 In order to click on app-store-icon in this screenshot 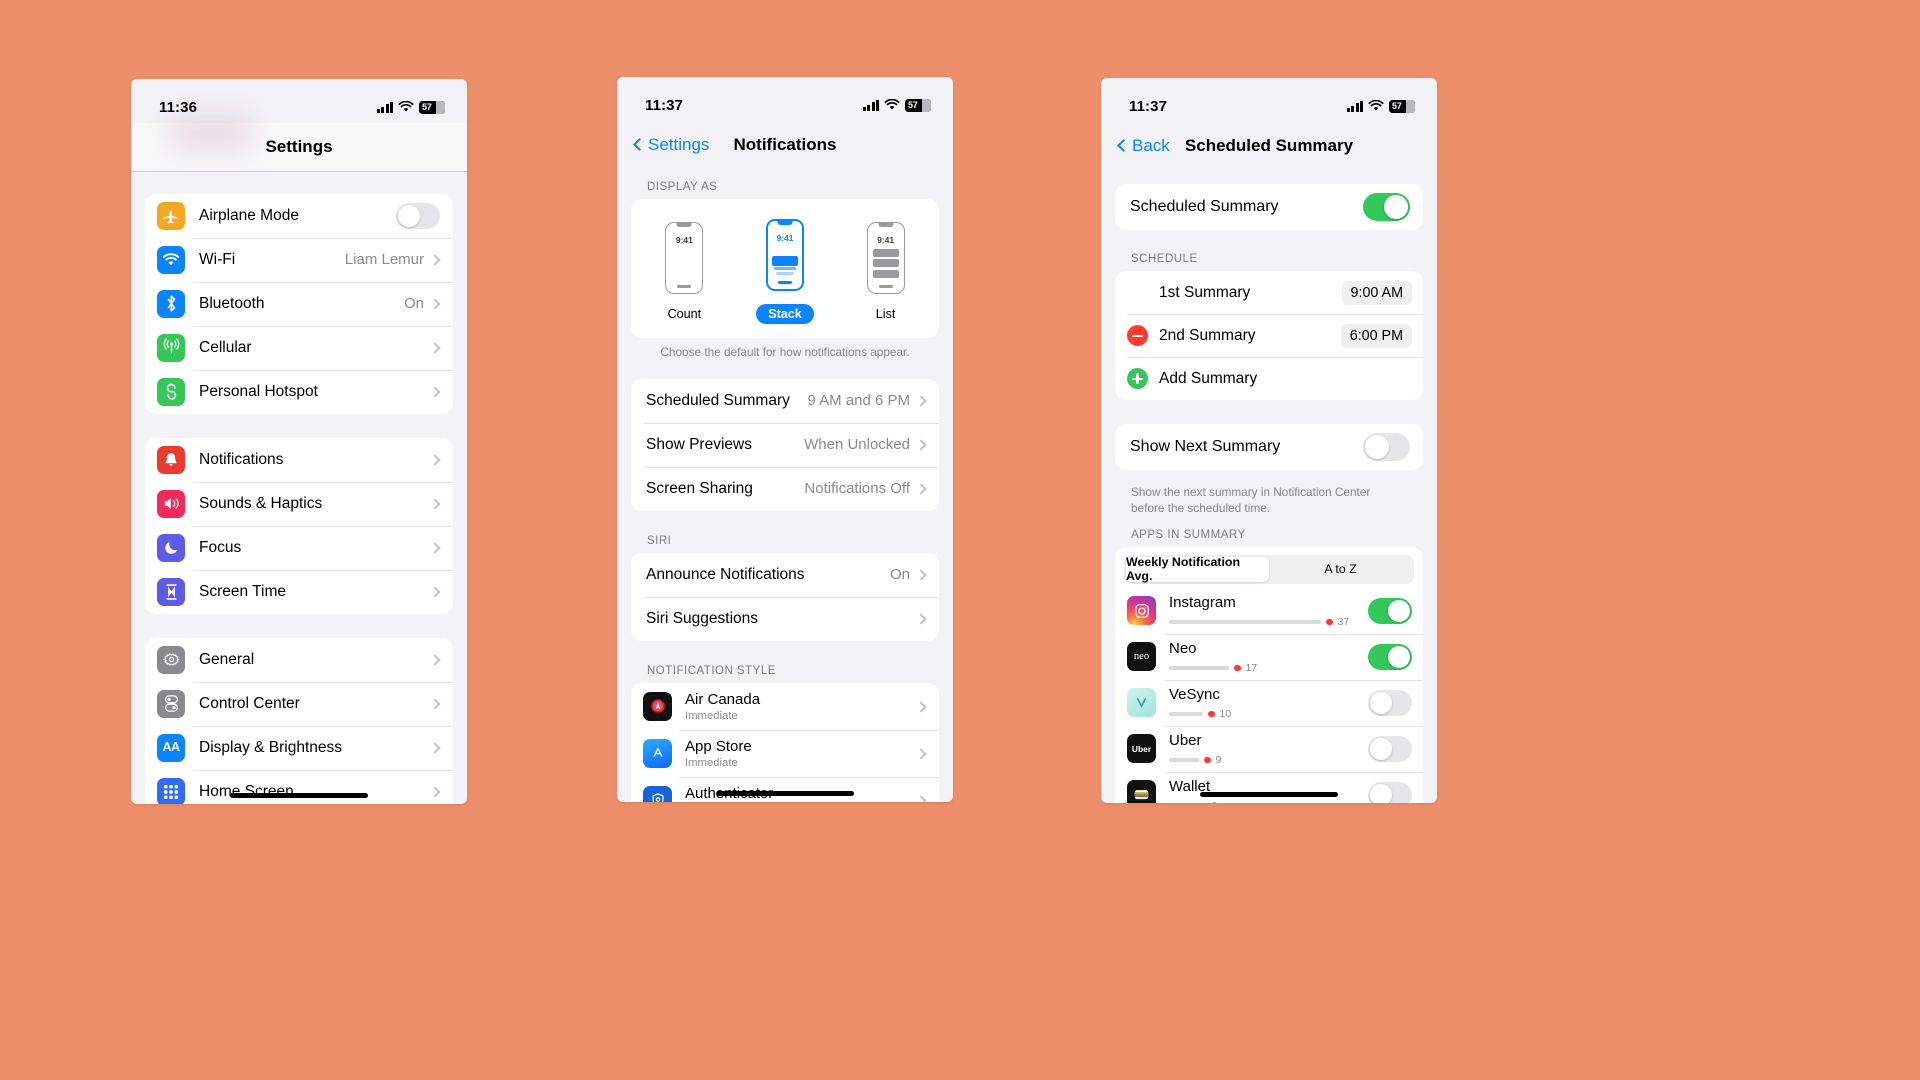, I will do `click(657, 753)`.